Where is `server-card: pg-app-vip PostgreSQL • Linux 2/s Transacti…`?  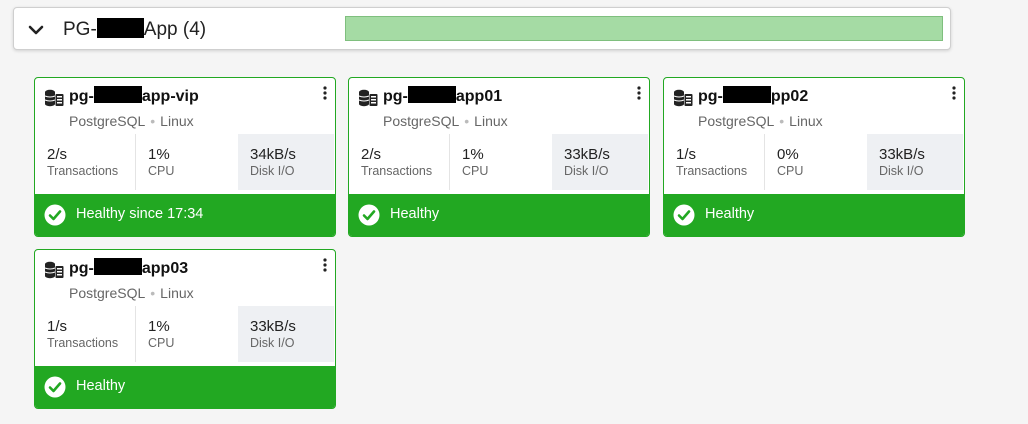
server-card: pg-app-vip PostgreSQL • Linux 2/s Transacti… is located at coordinates (185, 157).